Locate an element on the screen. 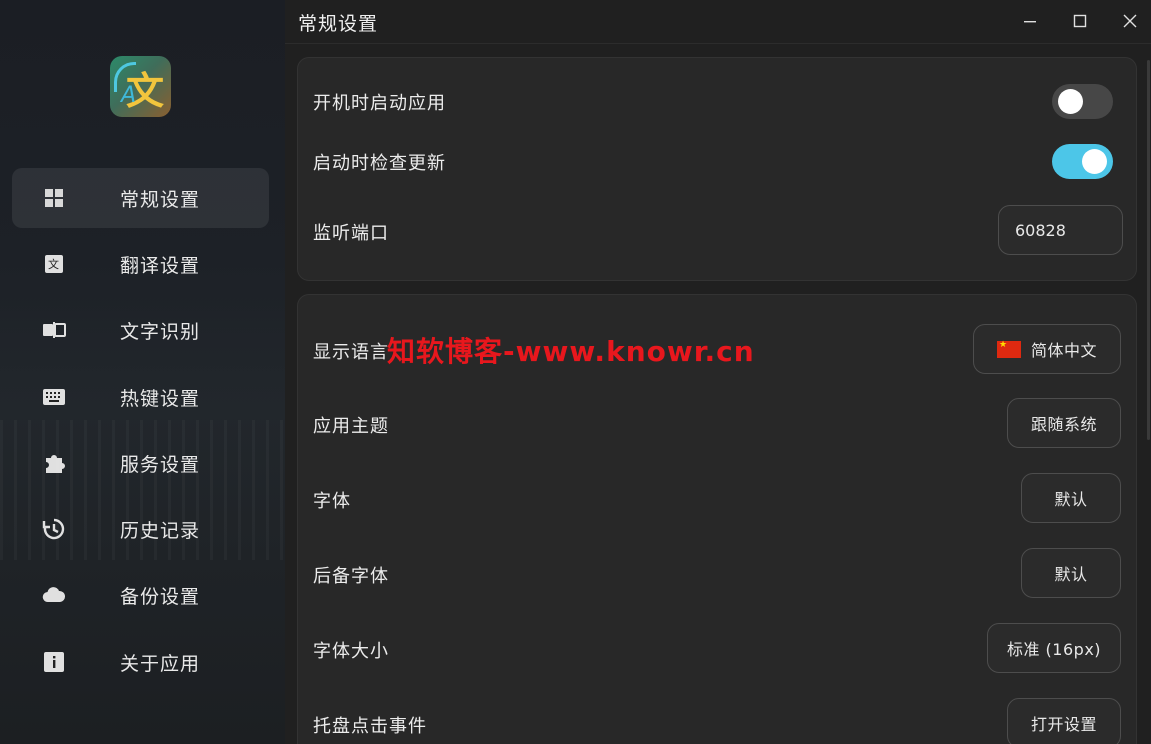 This screenshot has width=1151, height=744. sidebar-item-label: 翻译设置 is located at coordinates (160, 265).